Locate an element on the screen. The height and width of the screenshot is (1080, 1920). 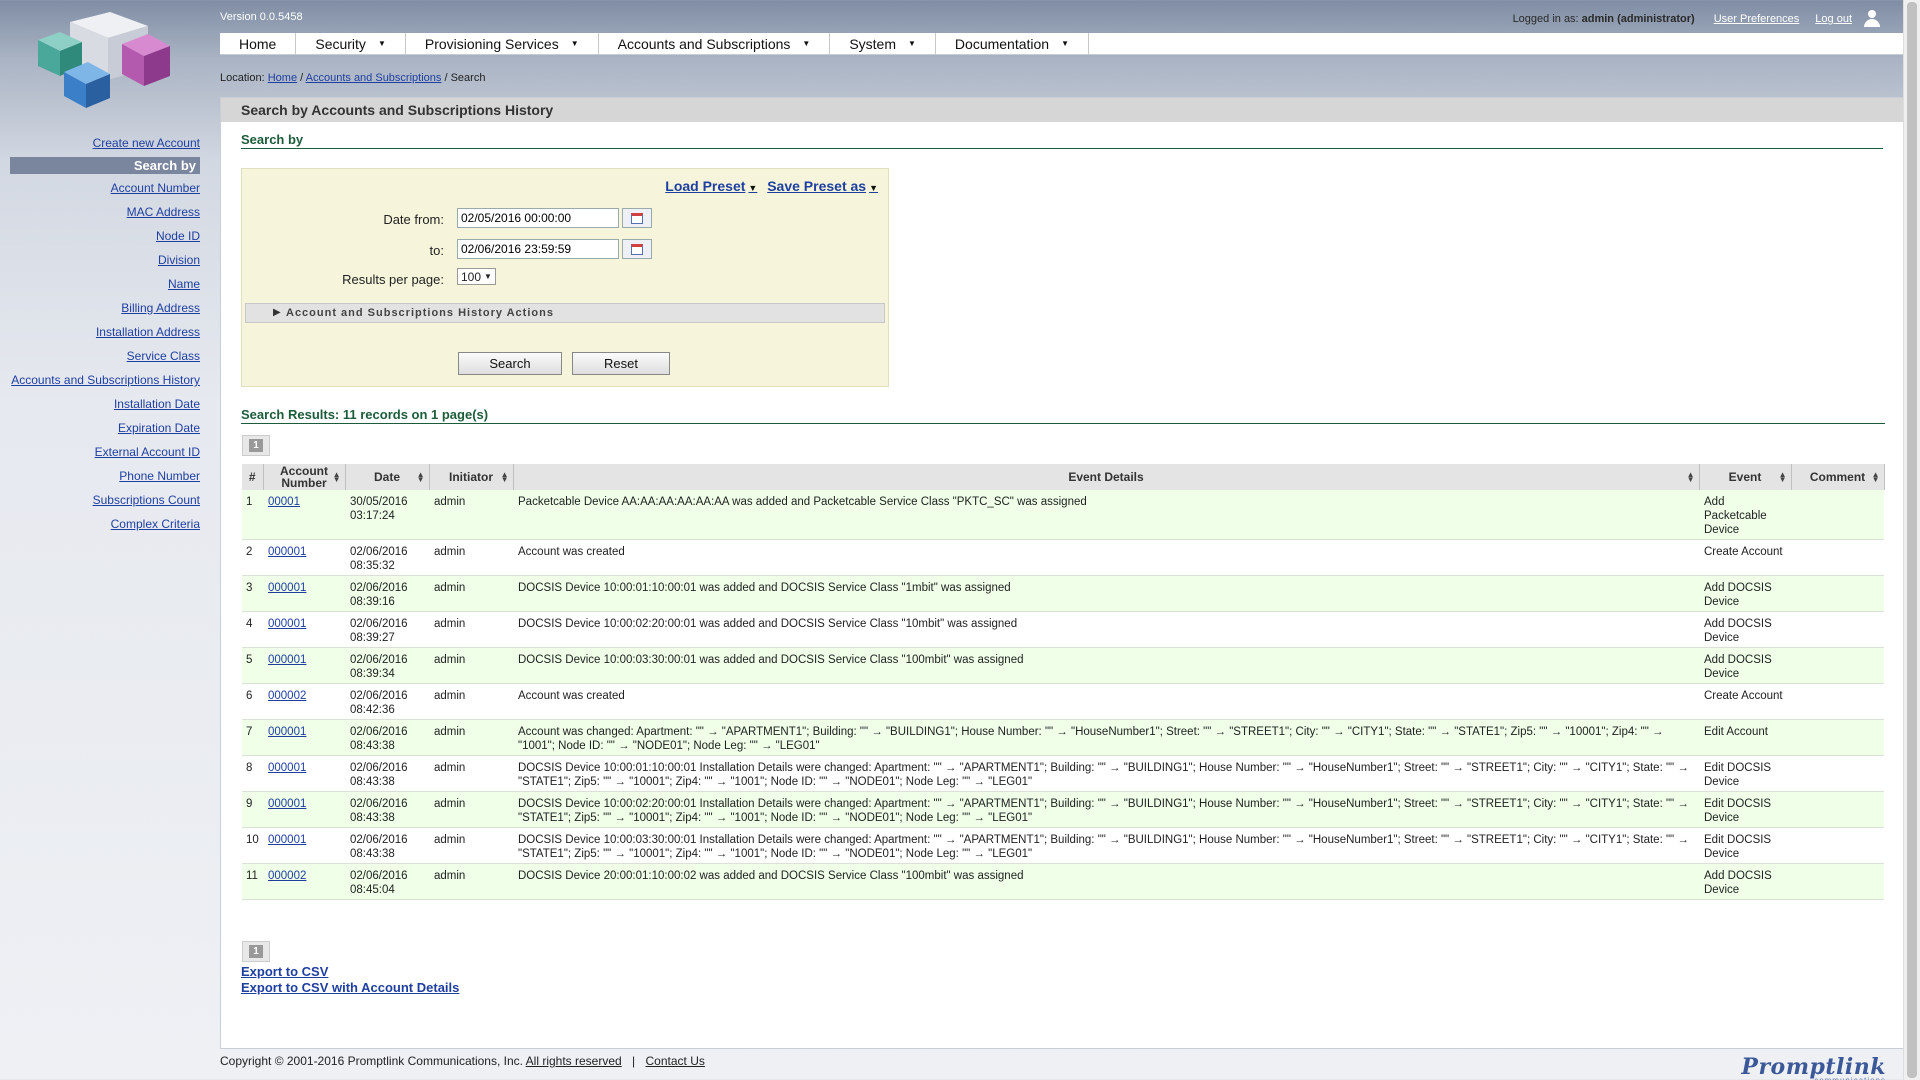
date-to-calendar-button is located at coordinates (637, 249).